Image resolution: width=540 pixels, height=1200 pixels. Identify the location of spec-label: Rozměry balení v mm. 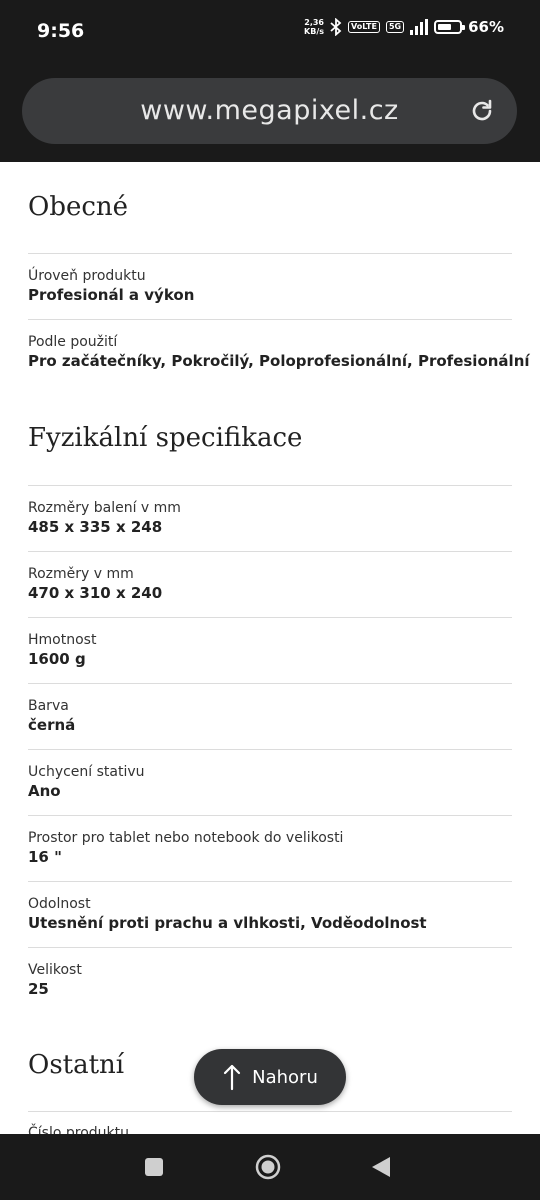
(104, 508).